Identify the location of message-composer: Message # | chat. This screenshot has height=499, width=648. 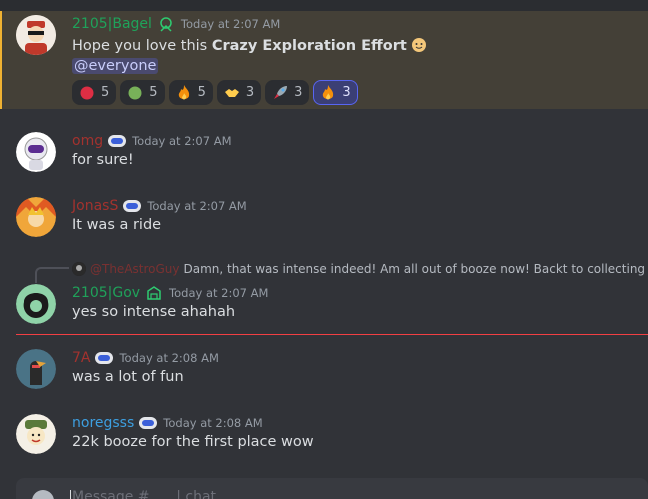
(332, 488).